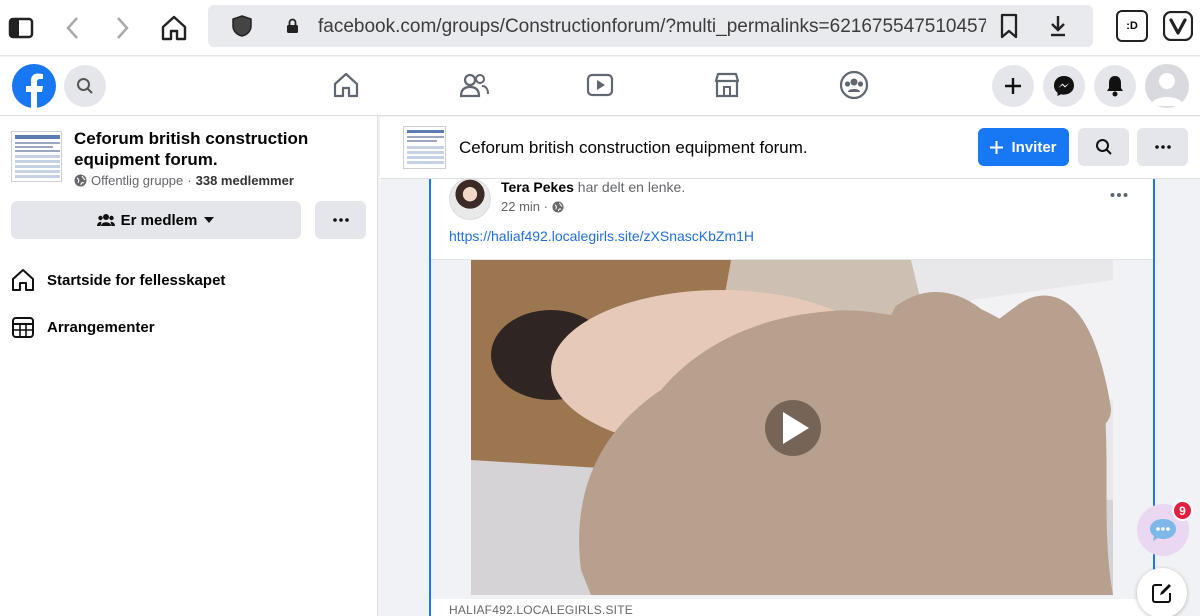  Describe the element at coordinates (73, 28) in the screenshot. I see `back-icon` at that location.